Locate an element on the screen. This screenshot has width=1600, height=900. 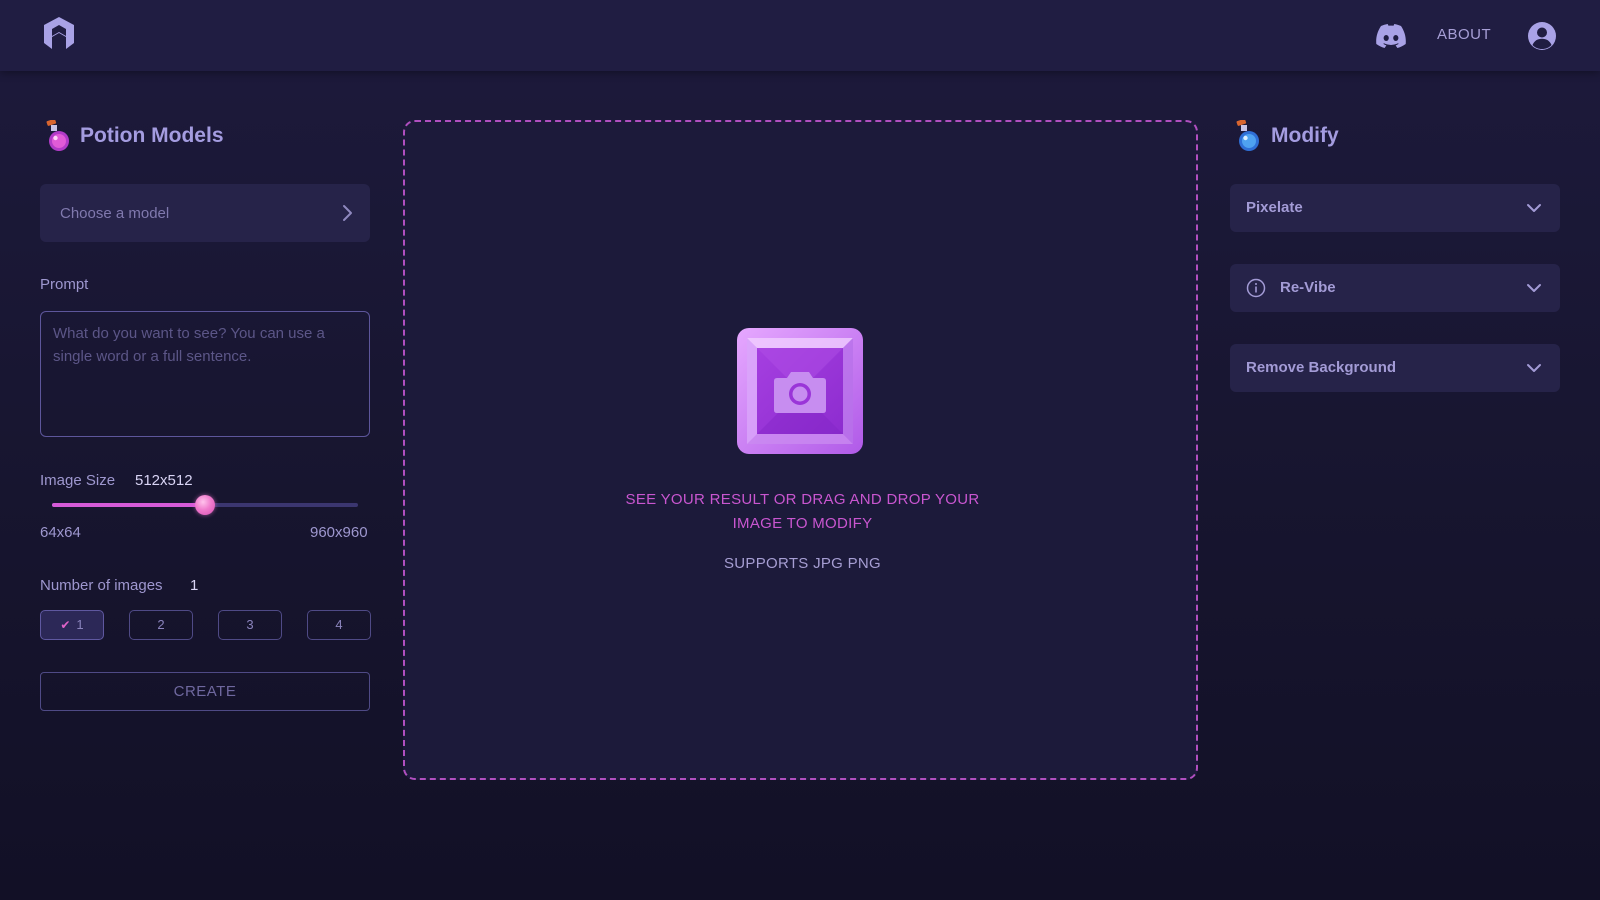
image-size-slider-fill is located at coordinates (128, 505).